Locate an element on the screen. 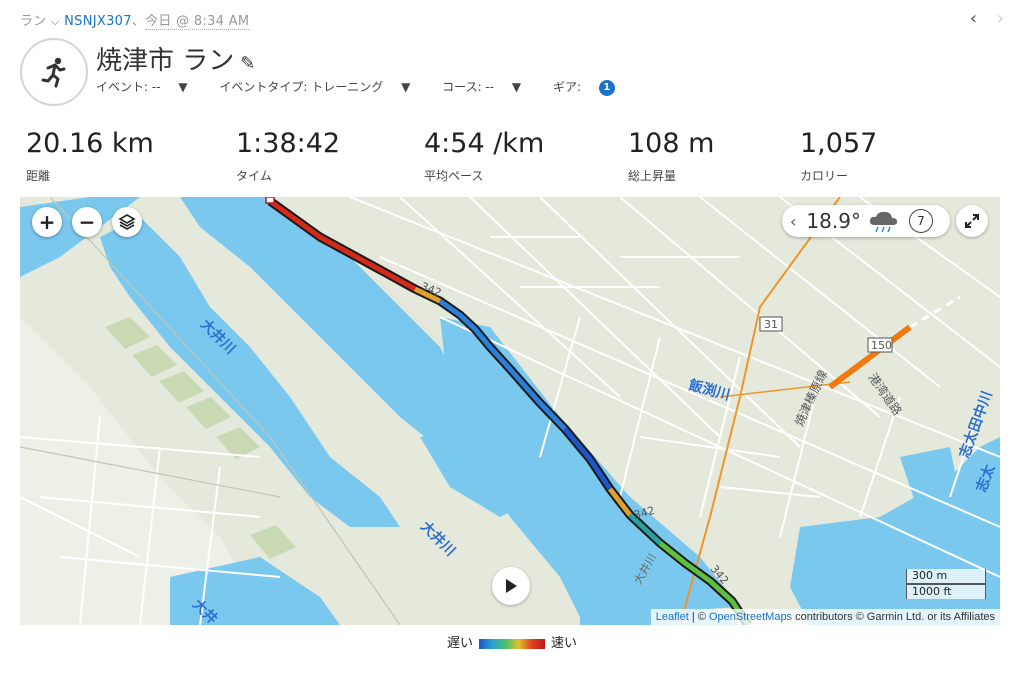 The width and height of the screenshot is (1024, 692). pace-gradient-bar is located at coordinates (512, 643).